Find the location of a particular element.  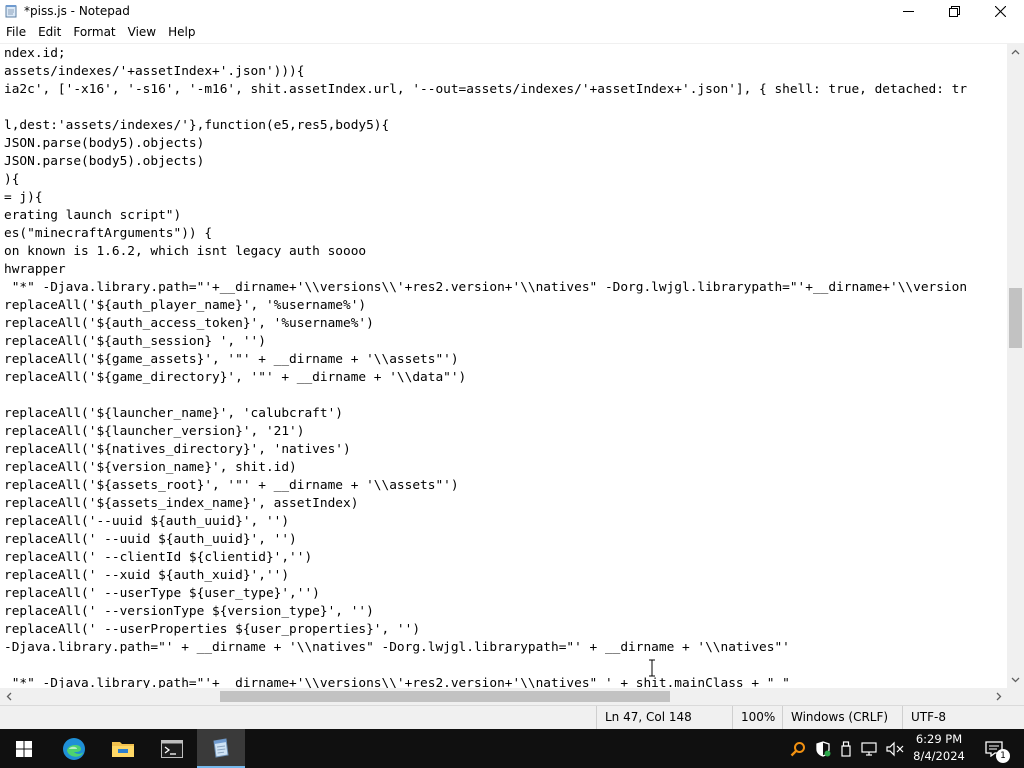

code-line: replaceAll(' --xuid ${auth_xuid}','') is located at coordinates (147, 575).